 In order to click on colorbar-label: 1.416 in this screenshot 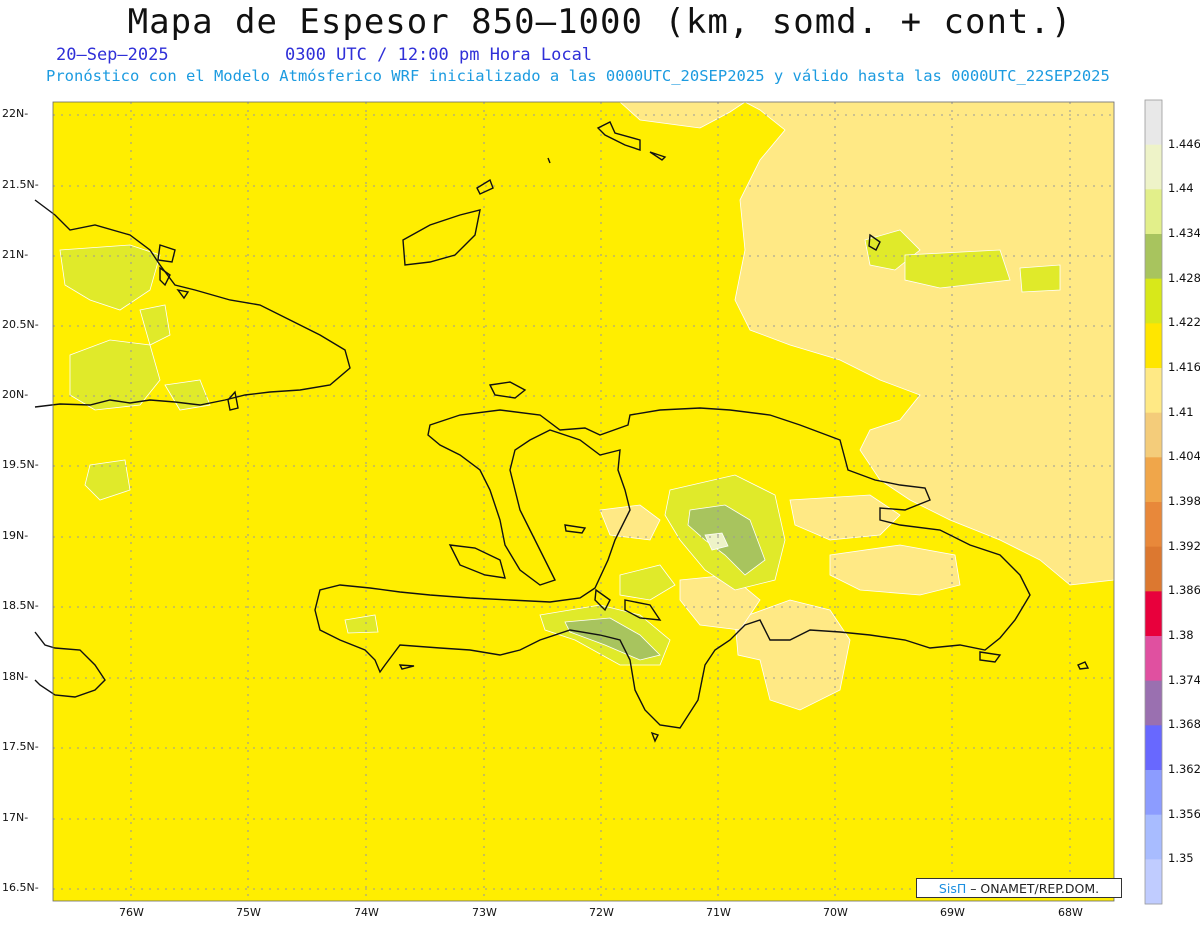, I will do `click(1184, 367)`.